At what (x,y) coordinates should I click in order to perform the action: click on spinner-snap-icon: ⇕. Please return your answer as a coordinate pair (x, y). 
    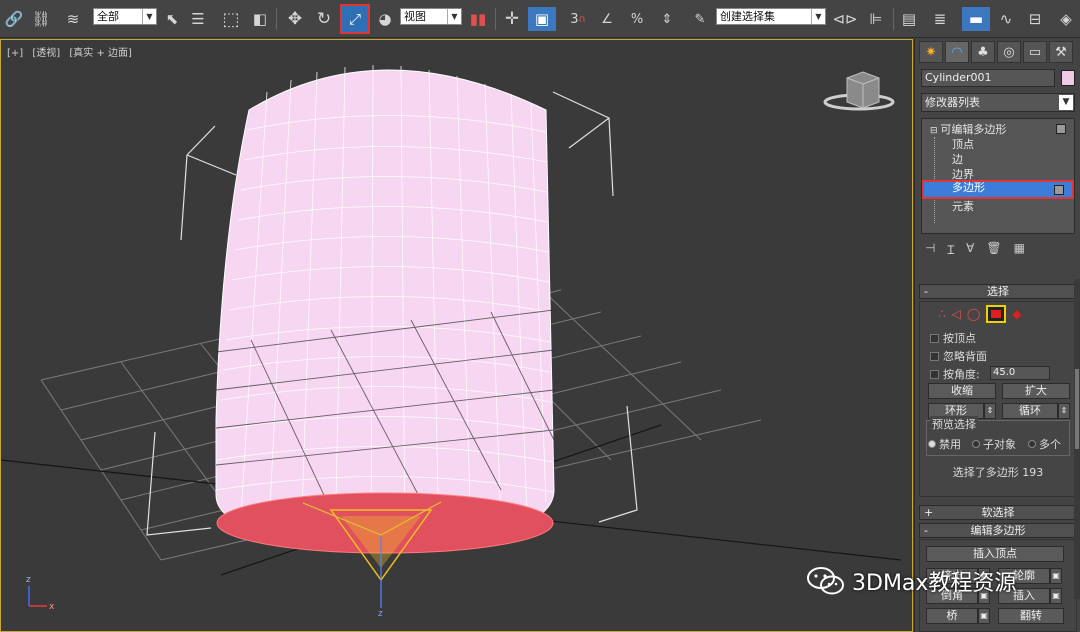
    Looking at the image, I should click on (667, 19).